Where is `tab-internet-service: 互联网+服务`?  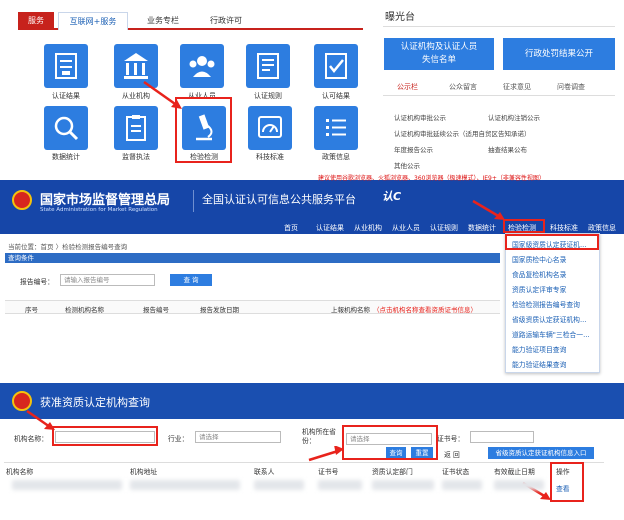
tab-internet-service: 互联网+服务 is located at coordinates (93, 21).